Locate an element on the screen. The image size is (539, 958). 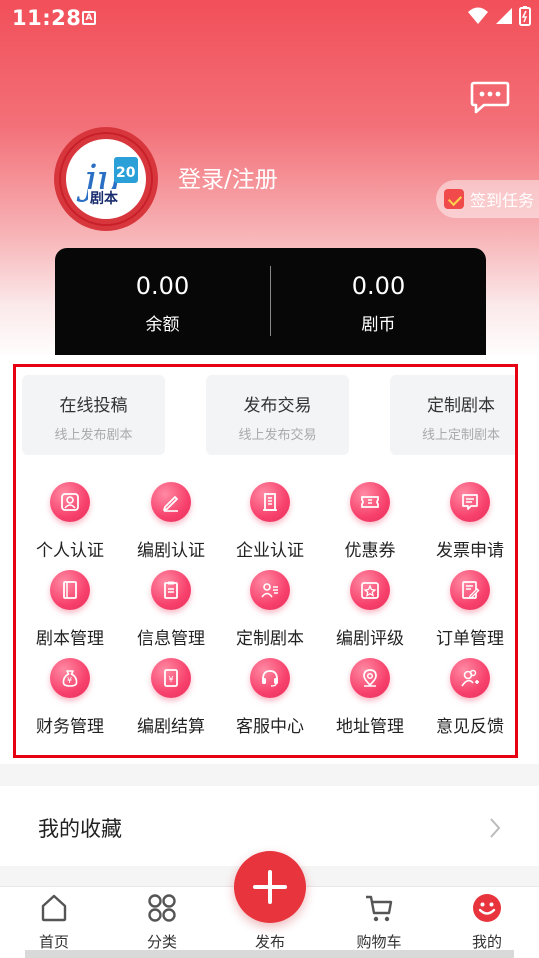
tab-label: 我的 is located at coordinates (486, 942).